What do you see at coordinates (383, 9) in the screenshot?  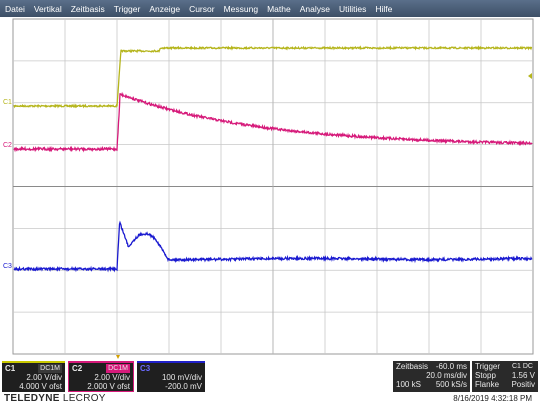 I see `menu-item-hilfe: Hilfe` at bounding box center [383, 9].